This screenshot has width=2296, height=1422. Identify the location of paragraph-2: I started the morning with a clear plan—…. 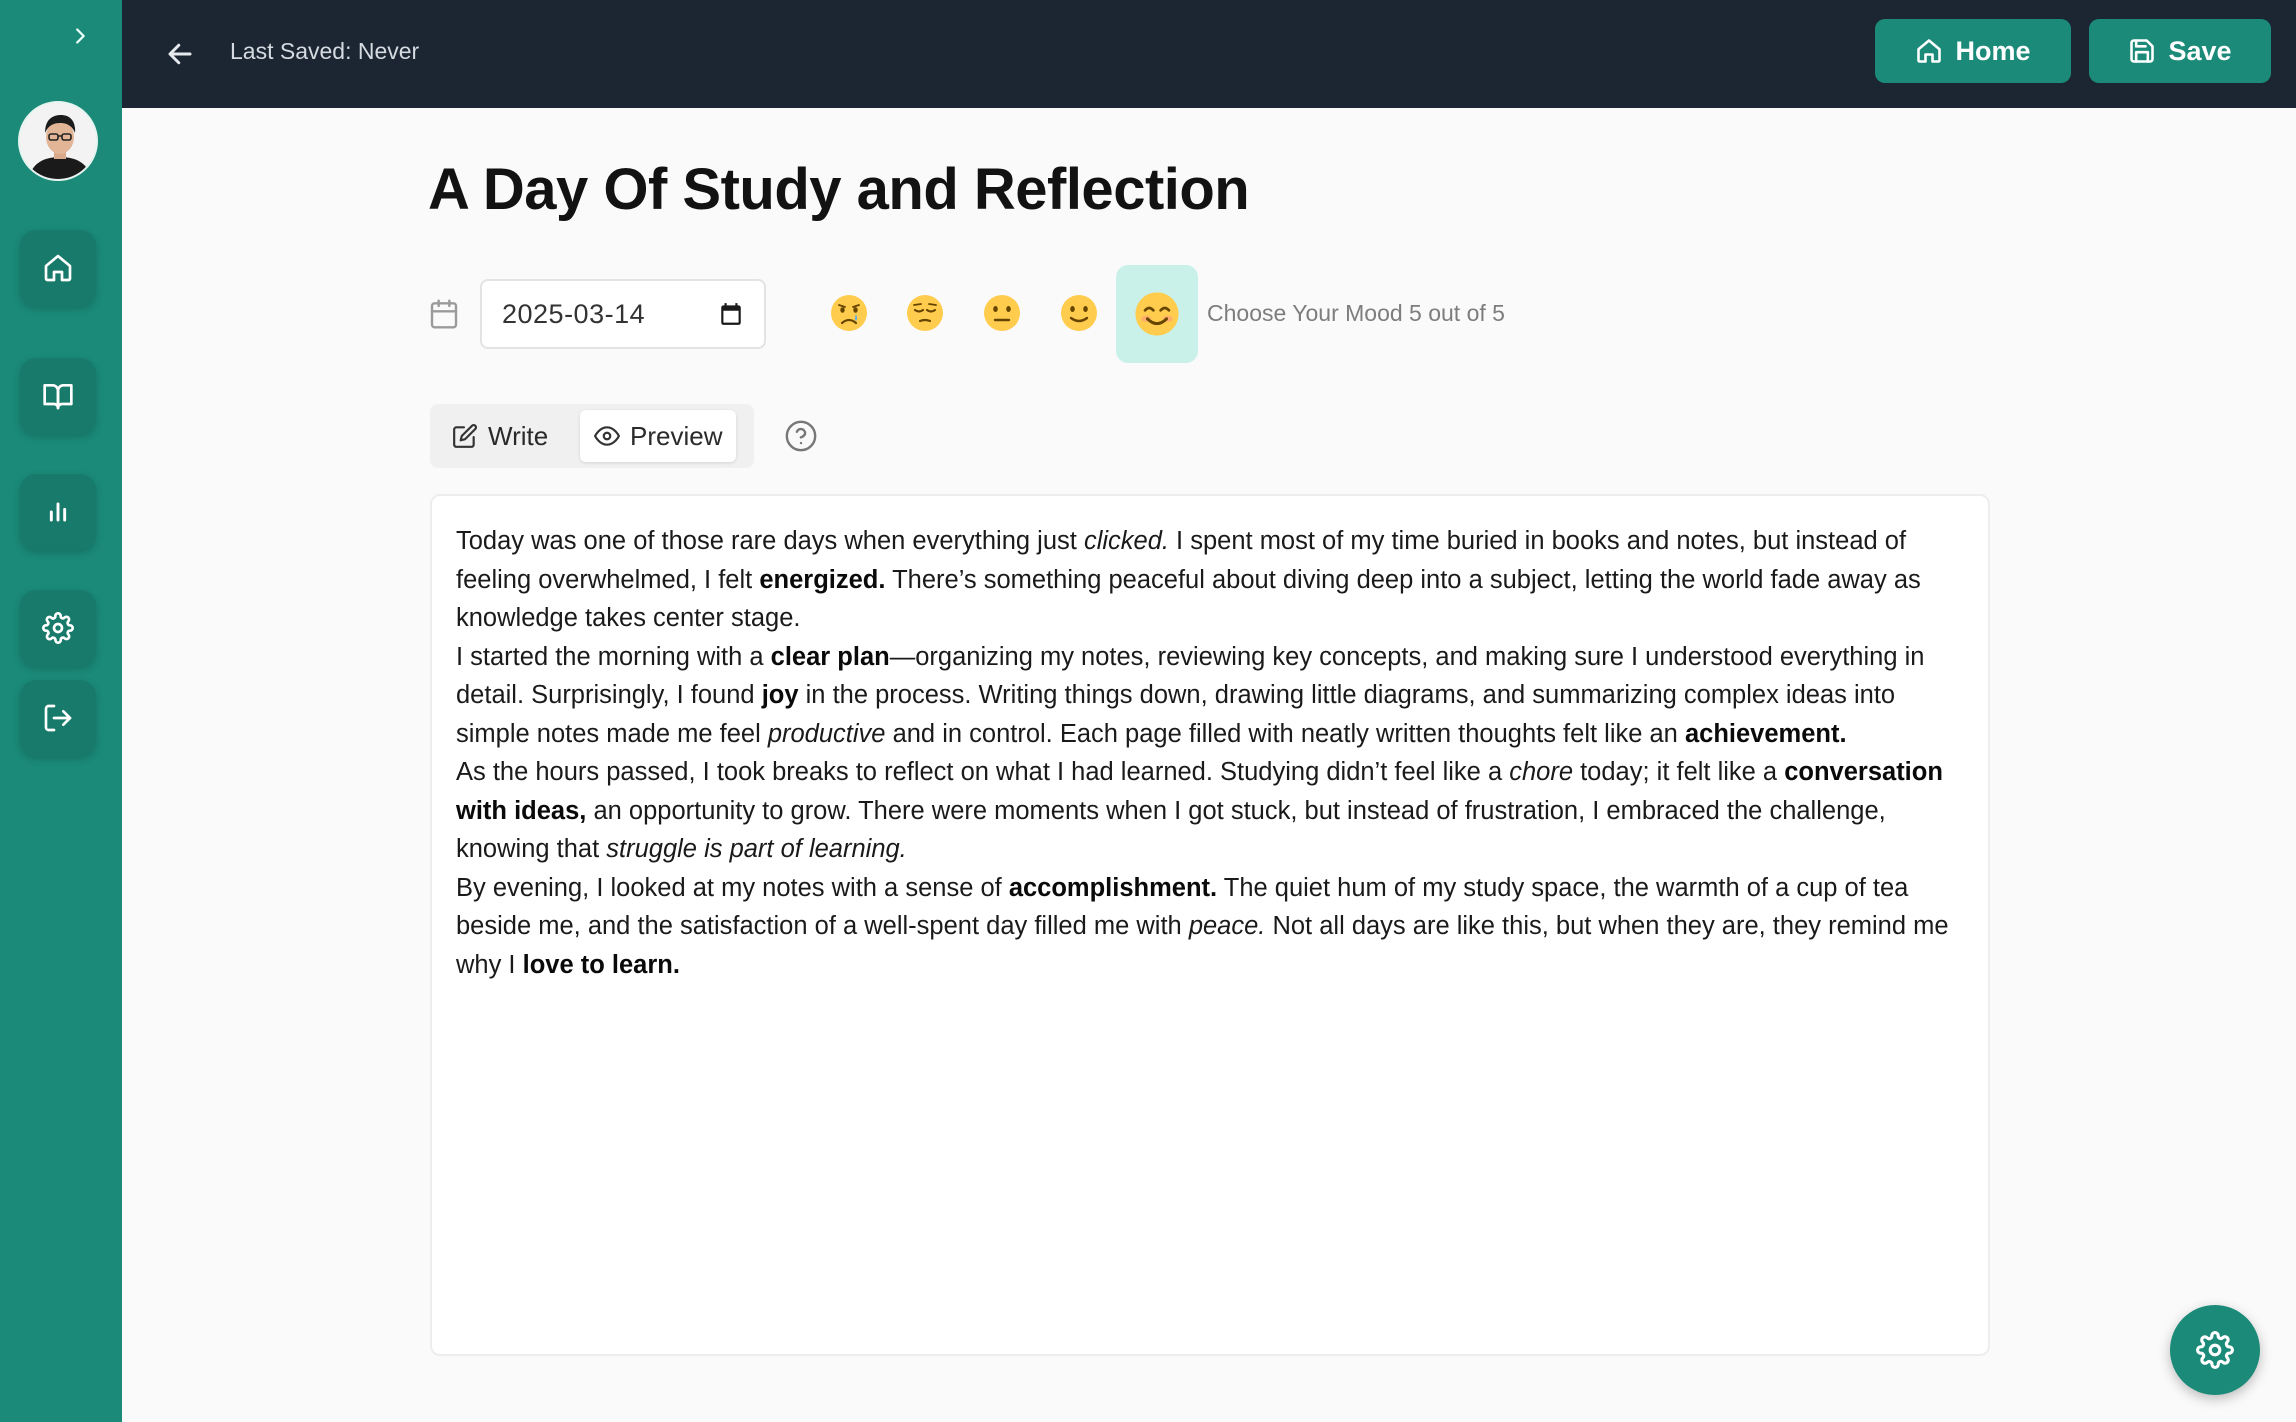
(1190, 695).